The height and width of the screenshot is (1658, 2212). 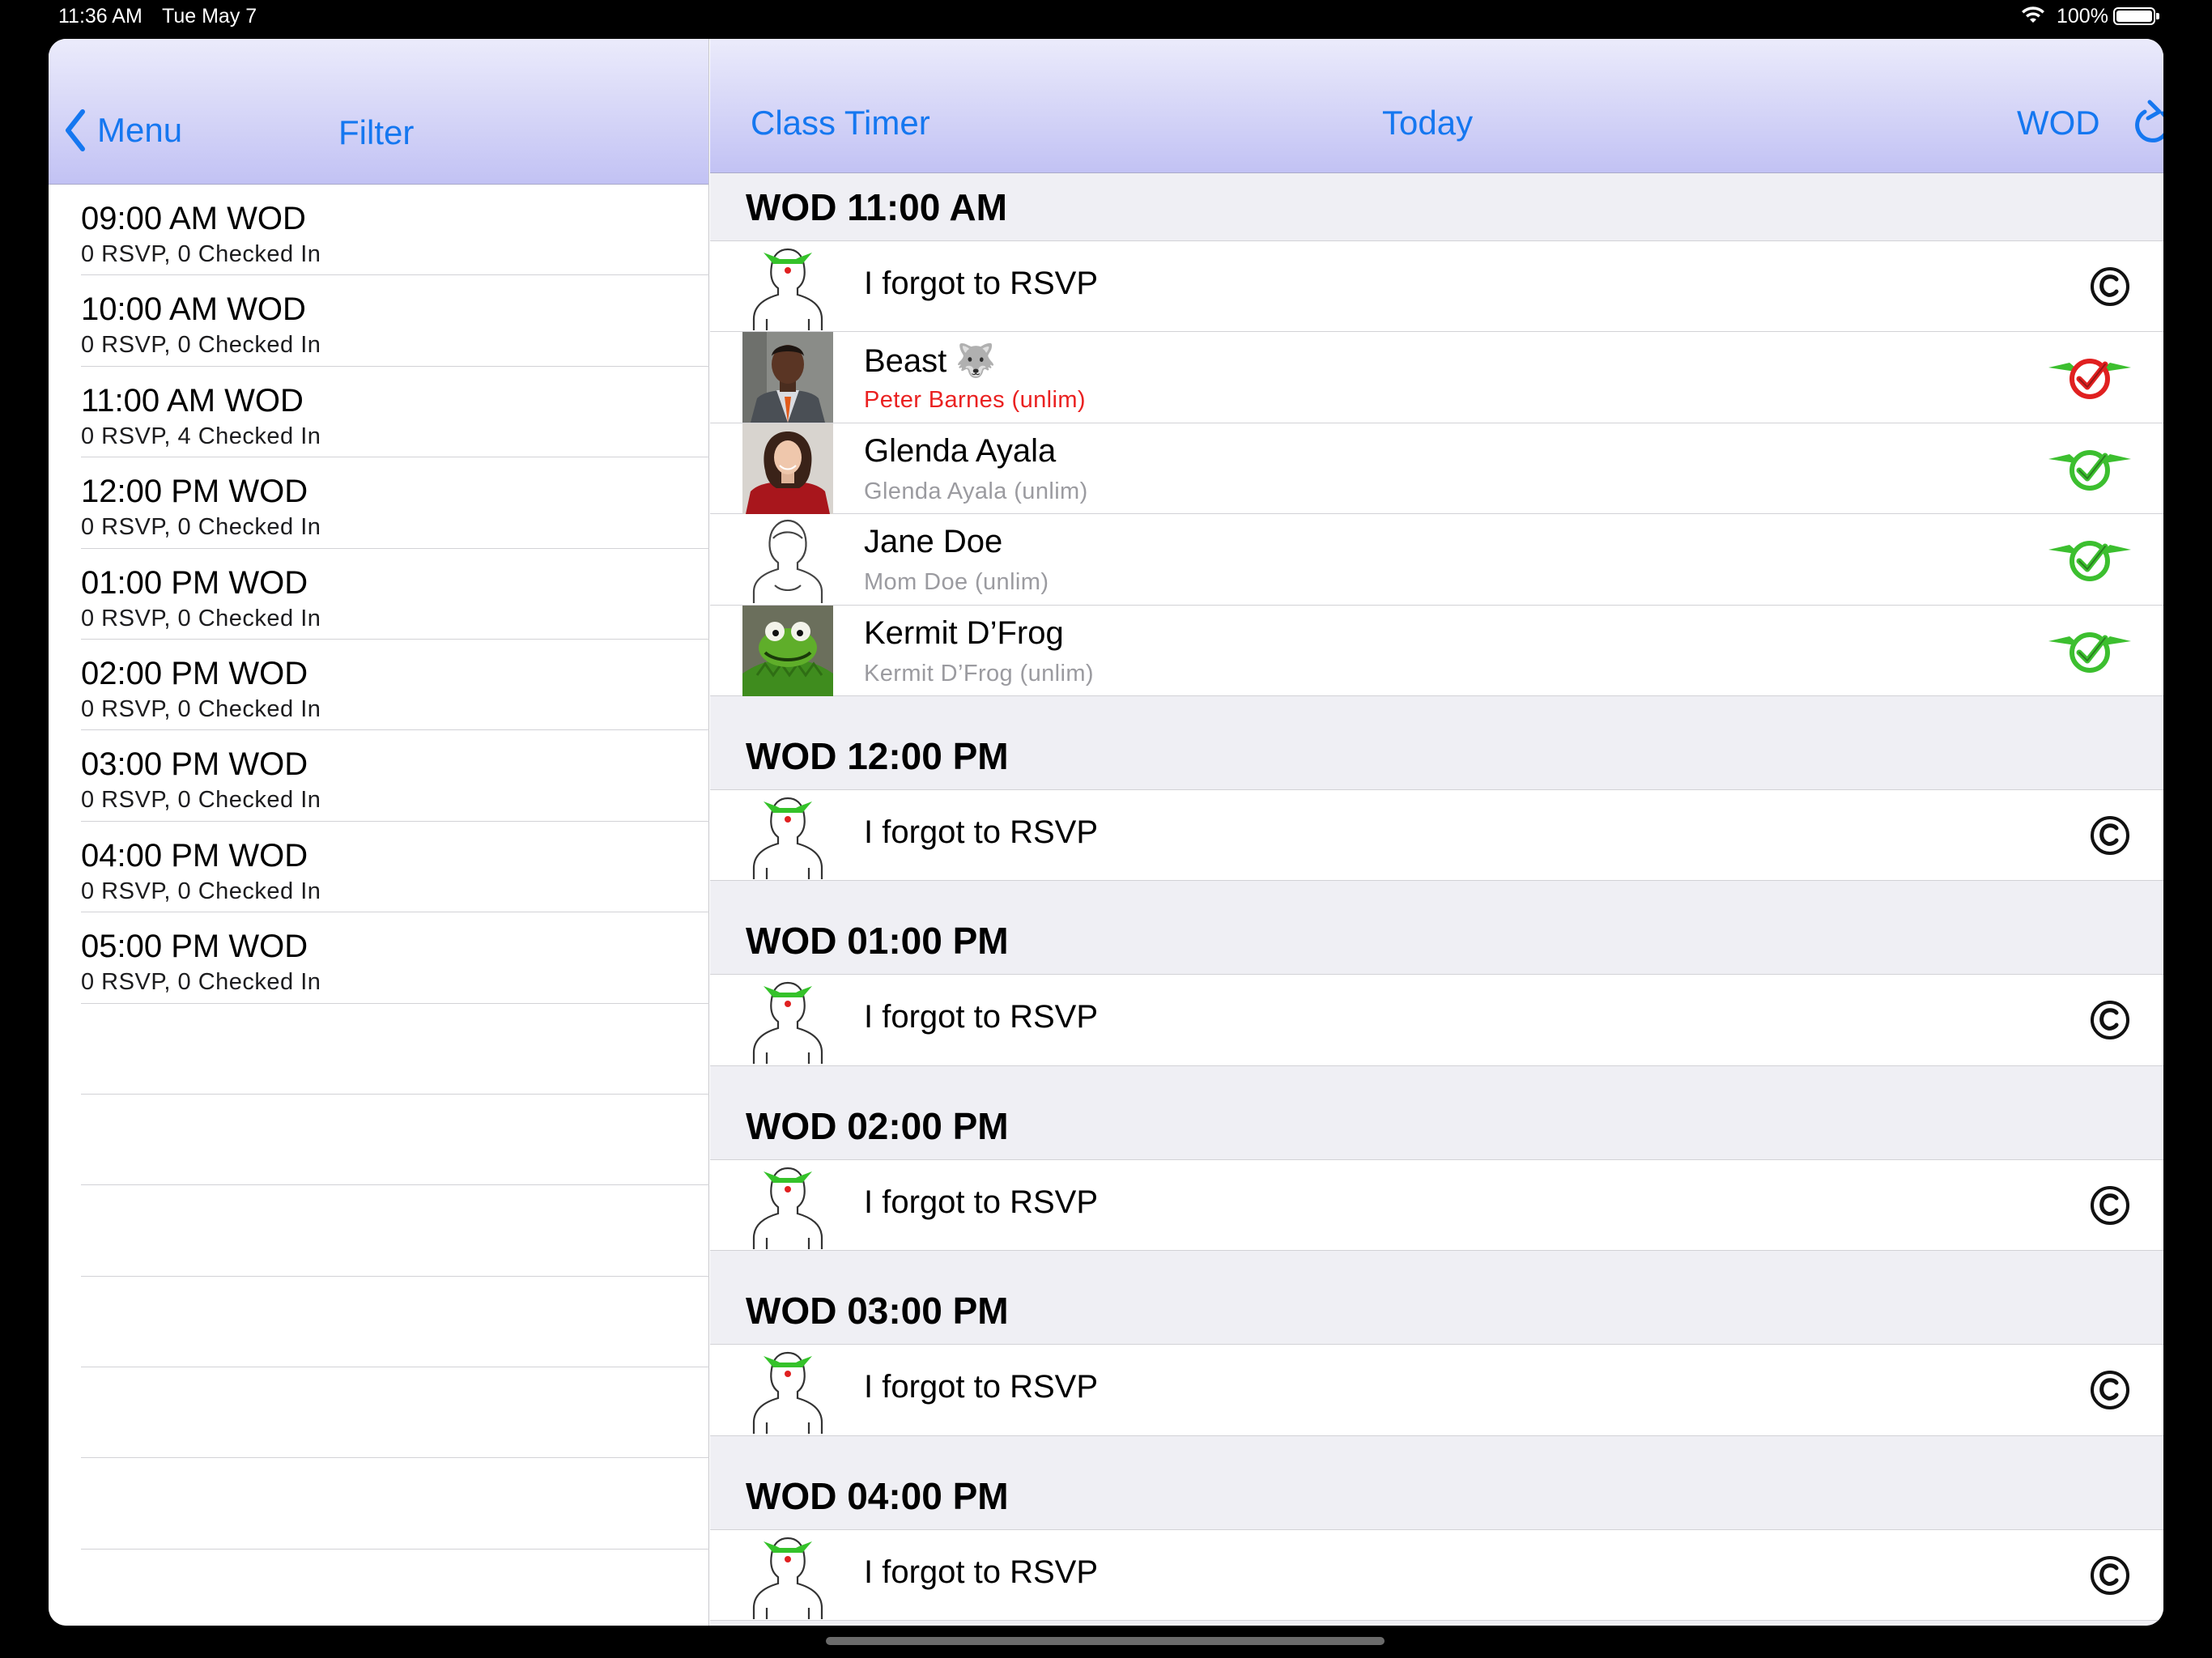 I want to click on menu-back-button: Menu, so click(x=122, y=130).